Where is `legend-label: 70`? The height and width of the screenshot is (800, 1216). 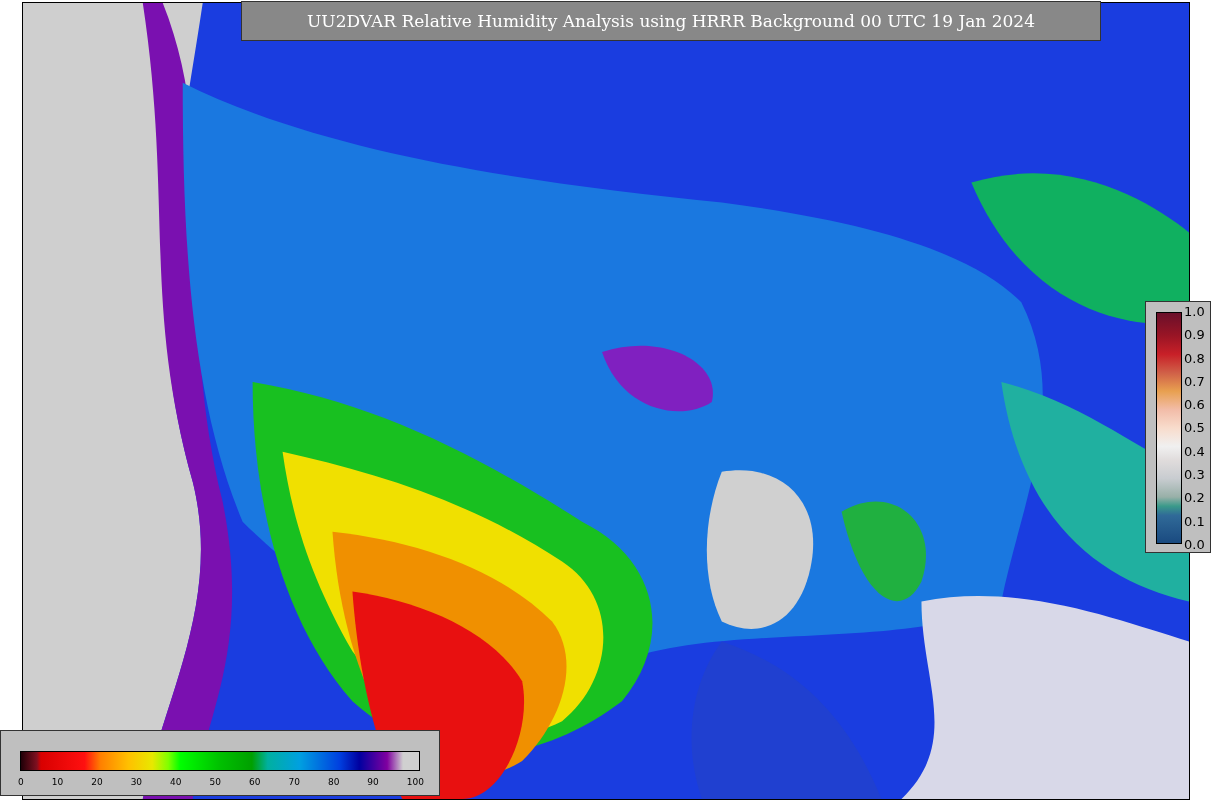 legend-label: 70 is located at coordinates (294, 782).